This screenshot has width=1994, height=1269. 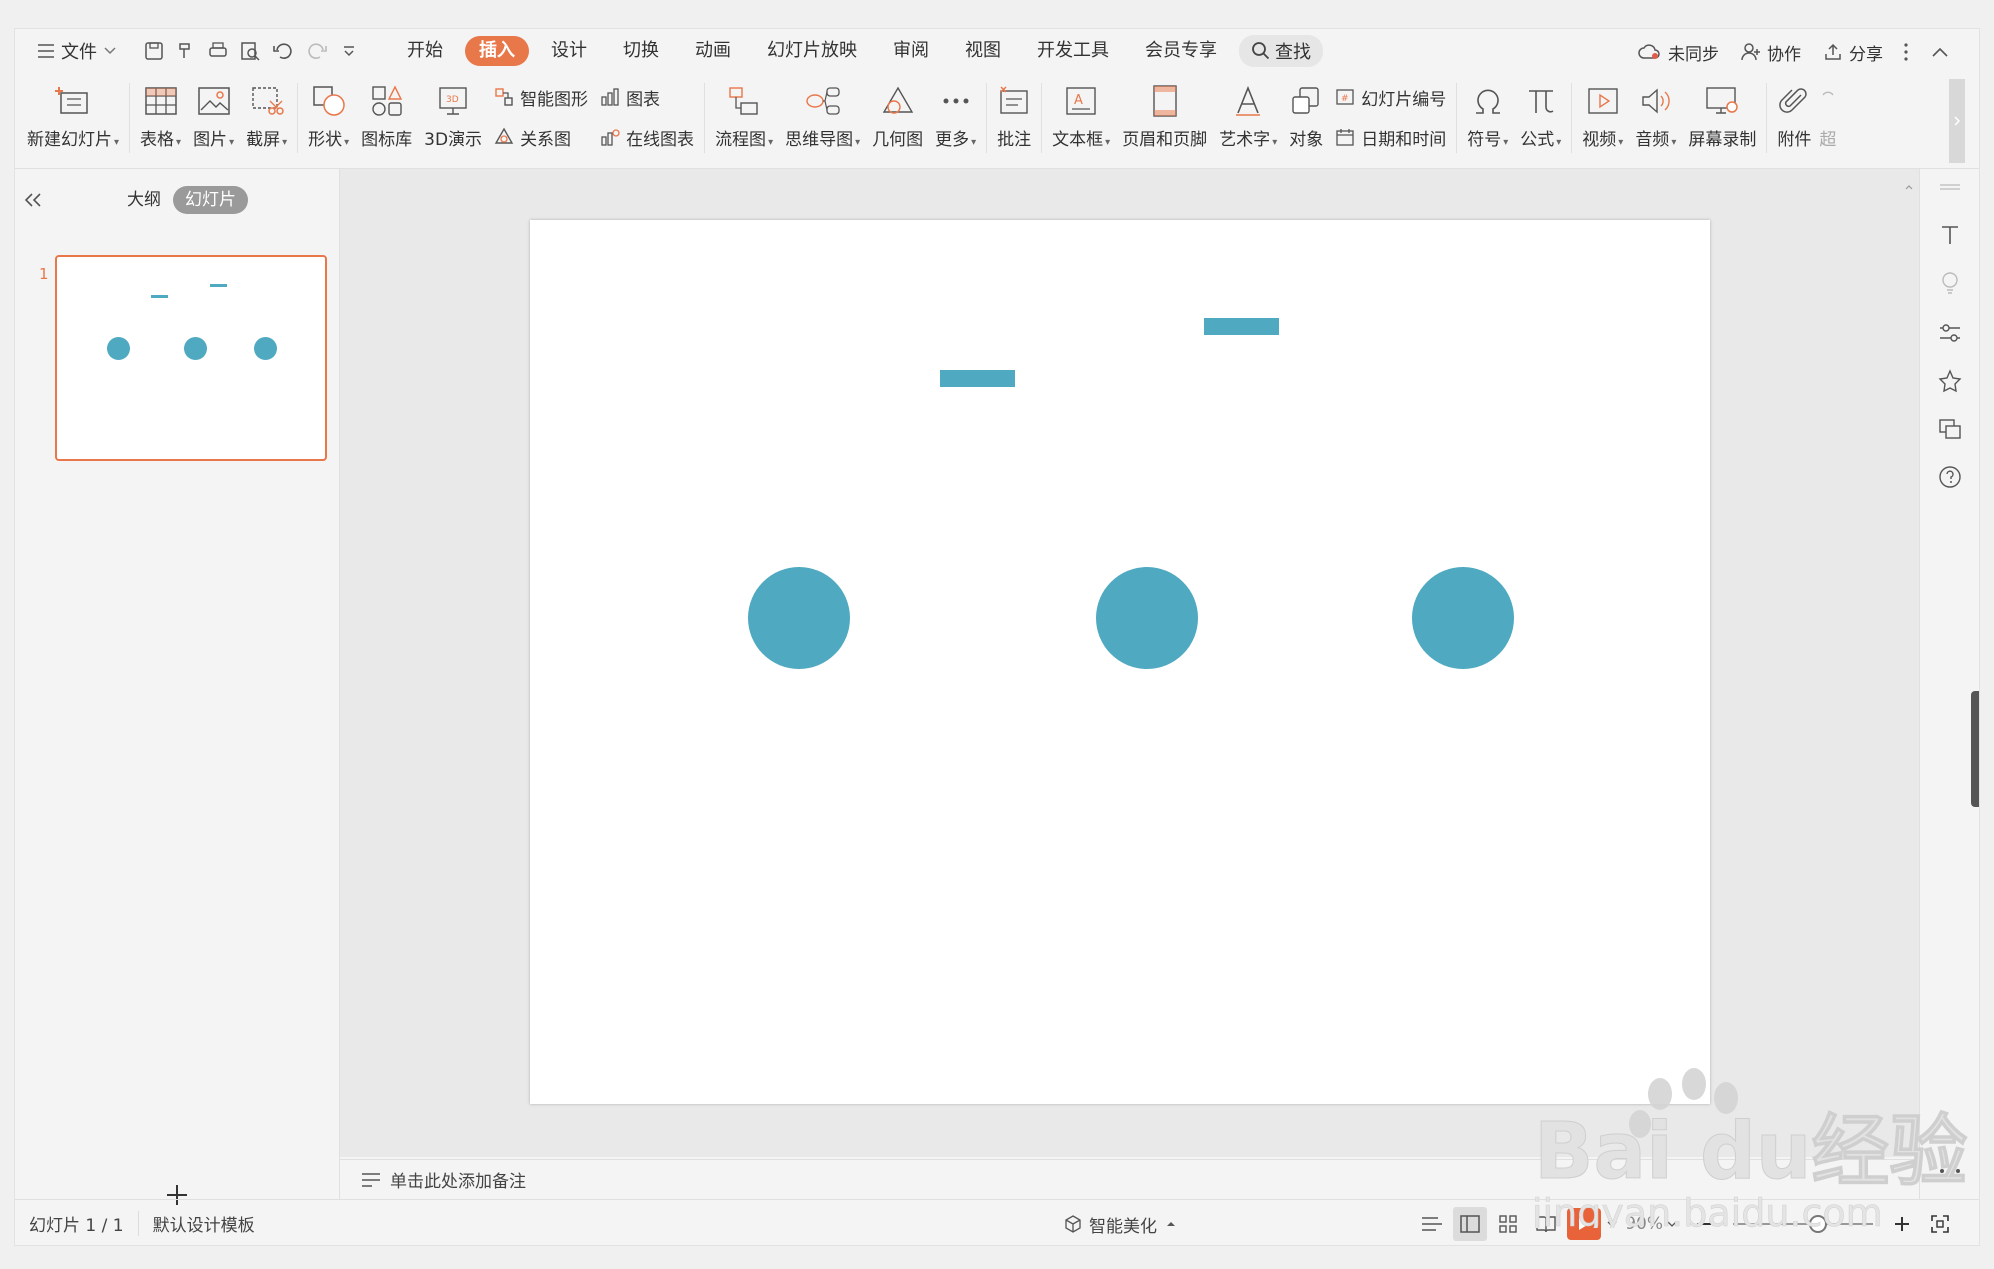 I want to click on smart-shape-button: 智能图形, so click(x=541, y=97).